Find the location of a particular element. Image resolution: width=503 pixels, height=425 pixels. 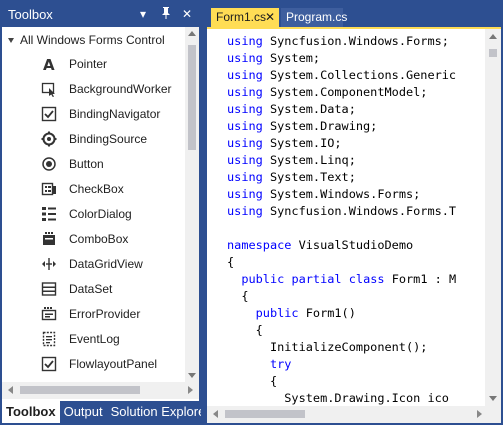

toolbox-item-combobox: ComboBox is located at coordinates (93, 239).